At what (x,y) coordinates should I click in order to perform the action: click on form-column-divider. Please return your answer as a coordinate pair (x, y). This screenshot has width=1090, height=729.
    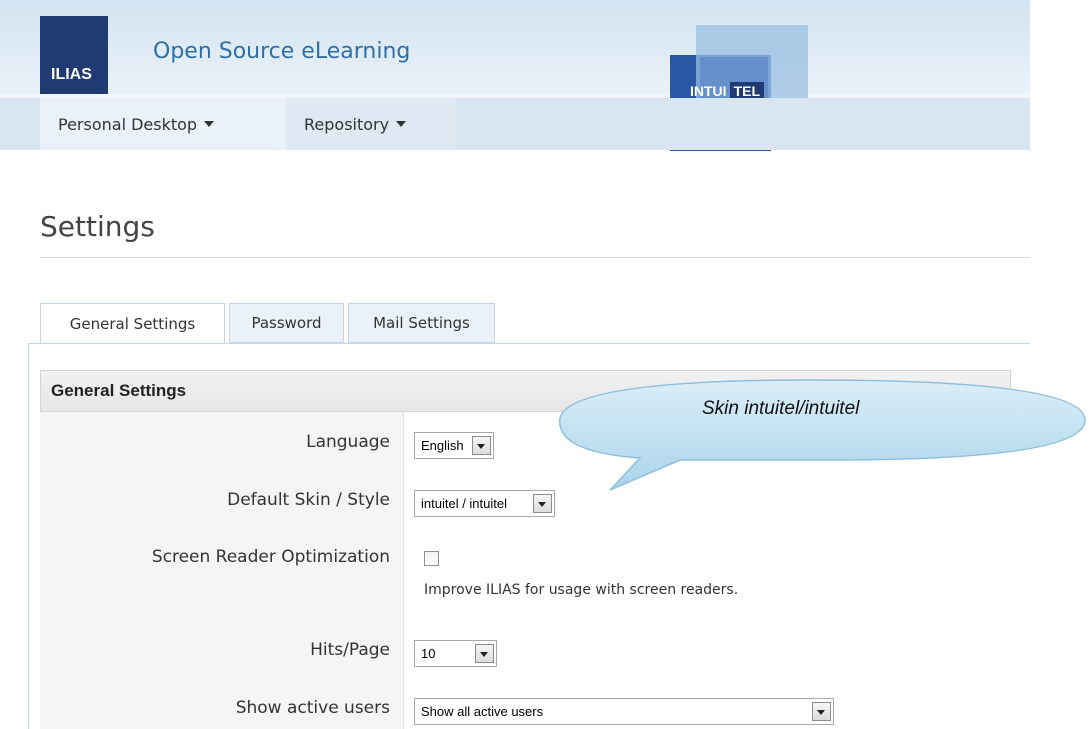
    Looking at the image, I should click on (403, 570).